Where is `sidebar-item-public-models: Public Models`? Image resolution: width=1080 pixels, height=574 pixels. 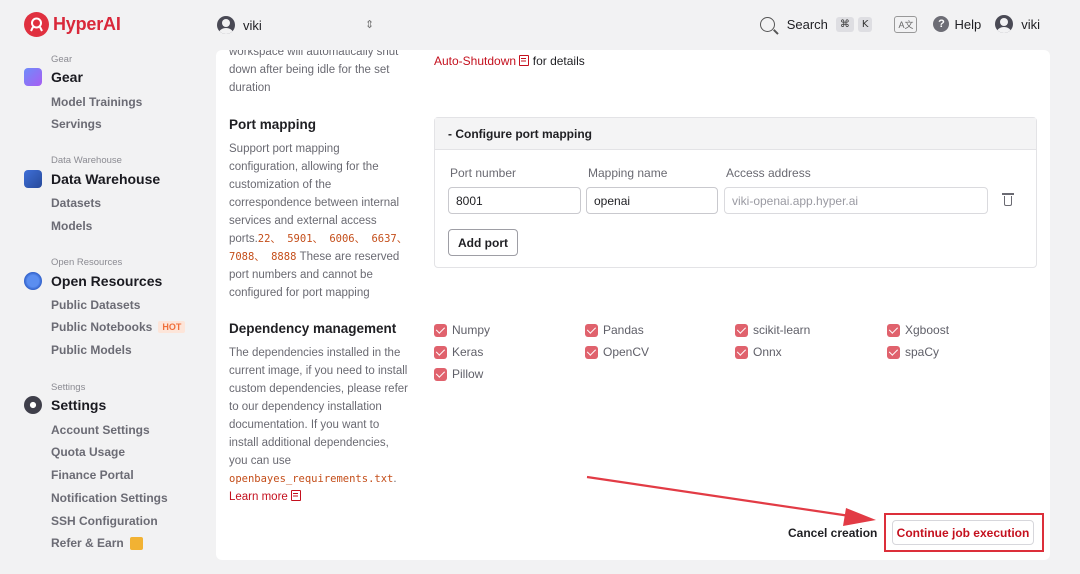 sidebar-item-public-models: Public Models is located at coordinates (91, 350).